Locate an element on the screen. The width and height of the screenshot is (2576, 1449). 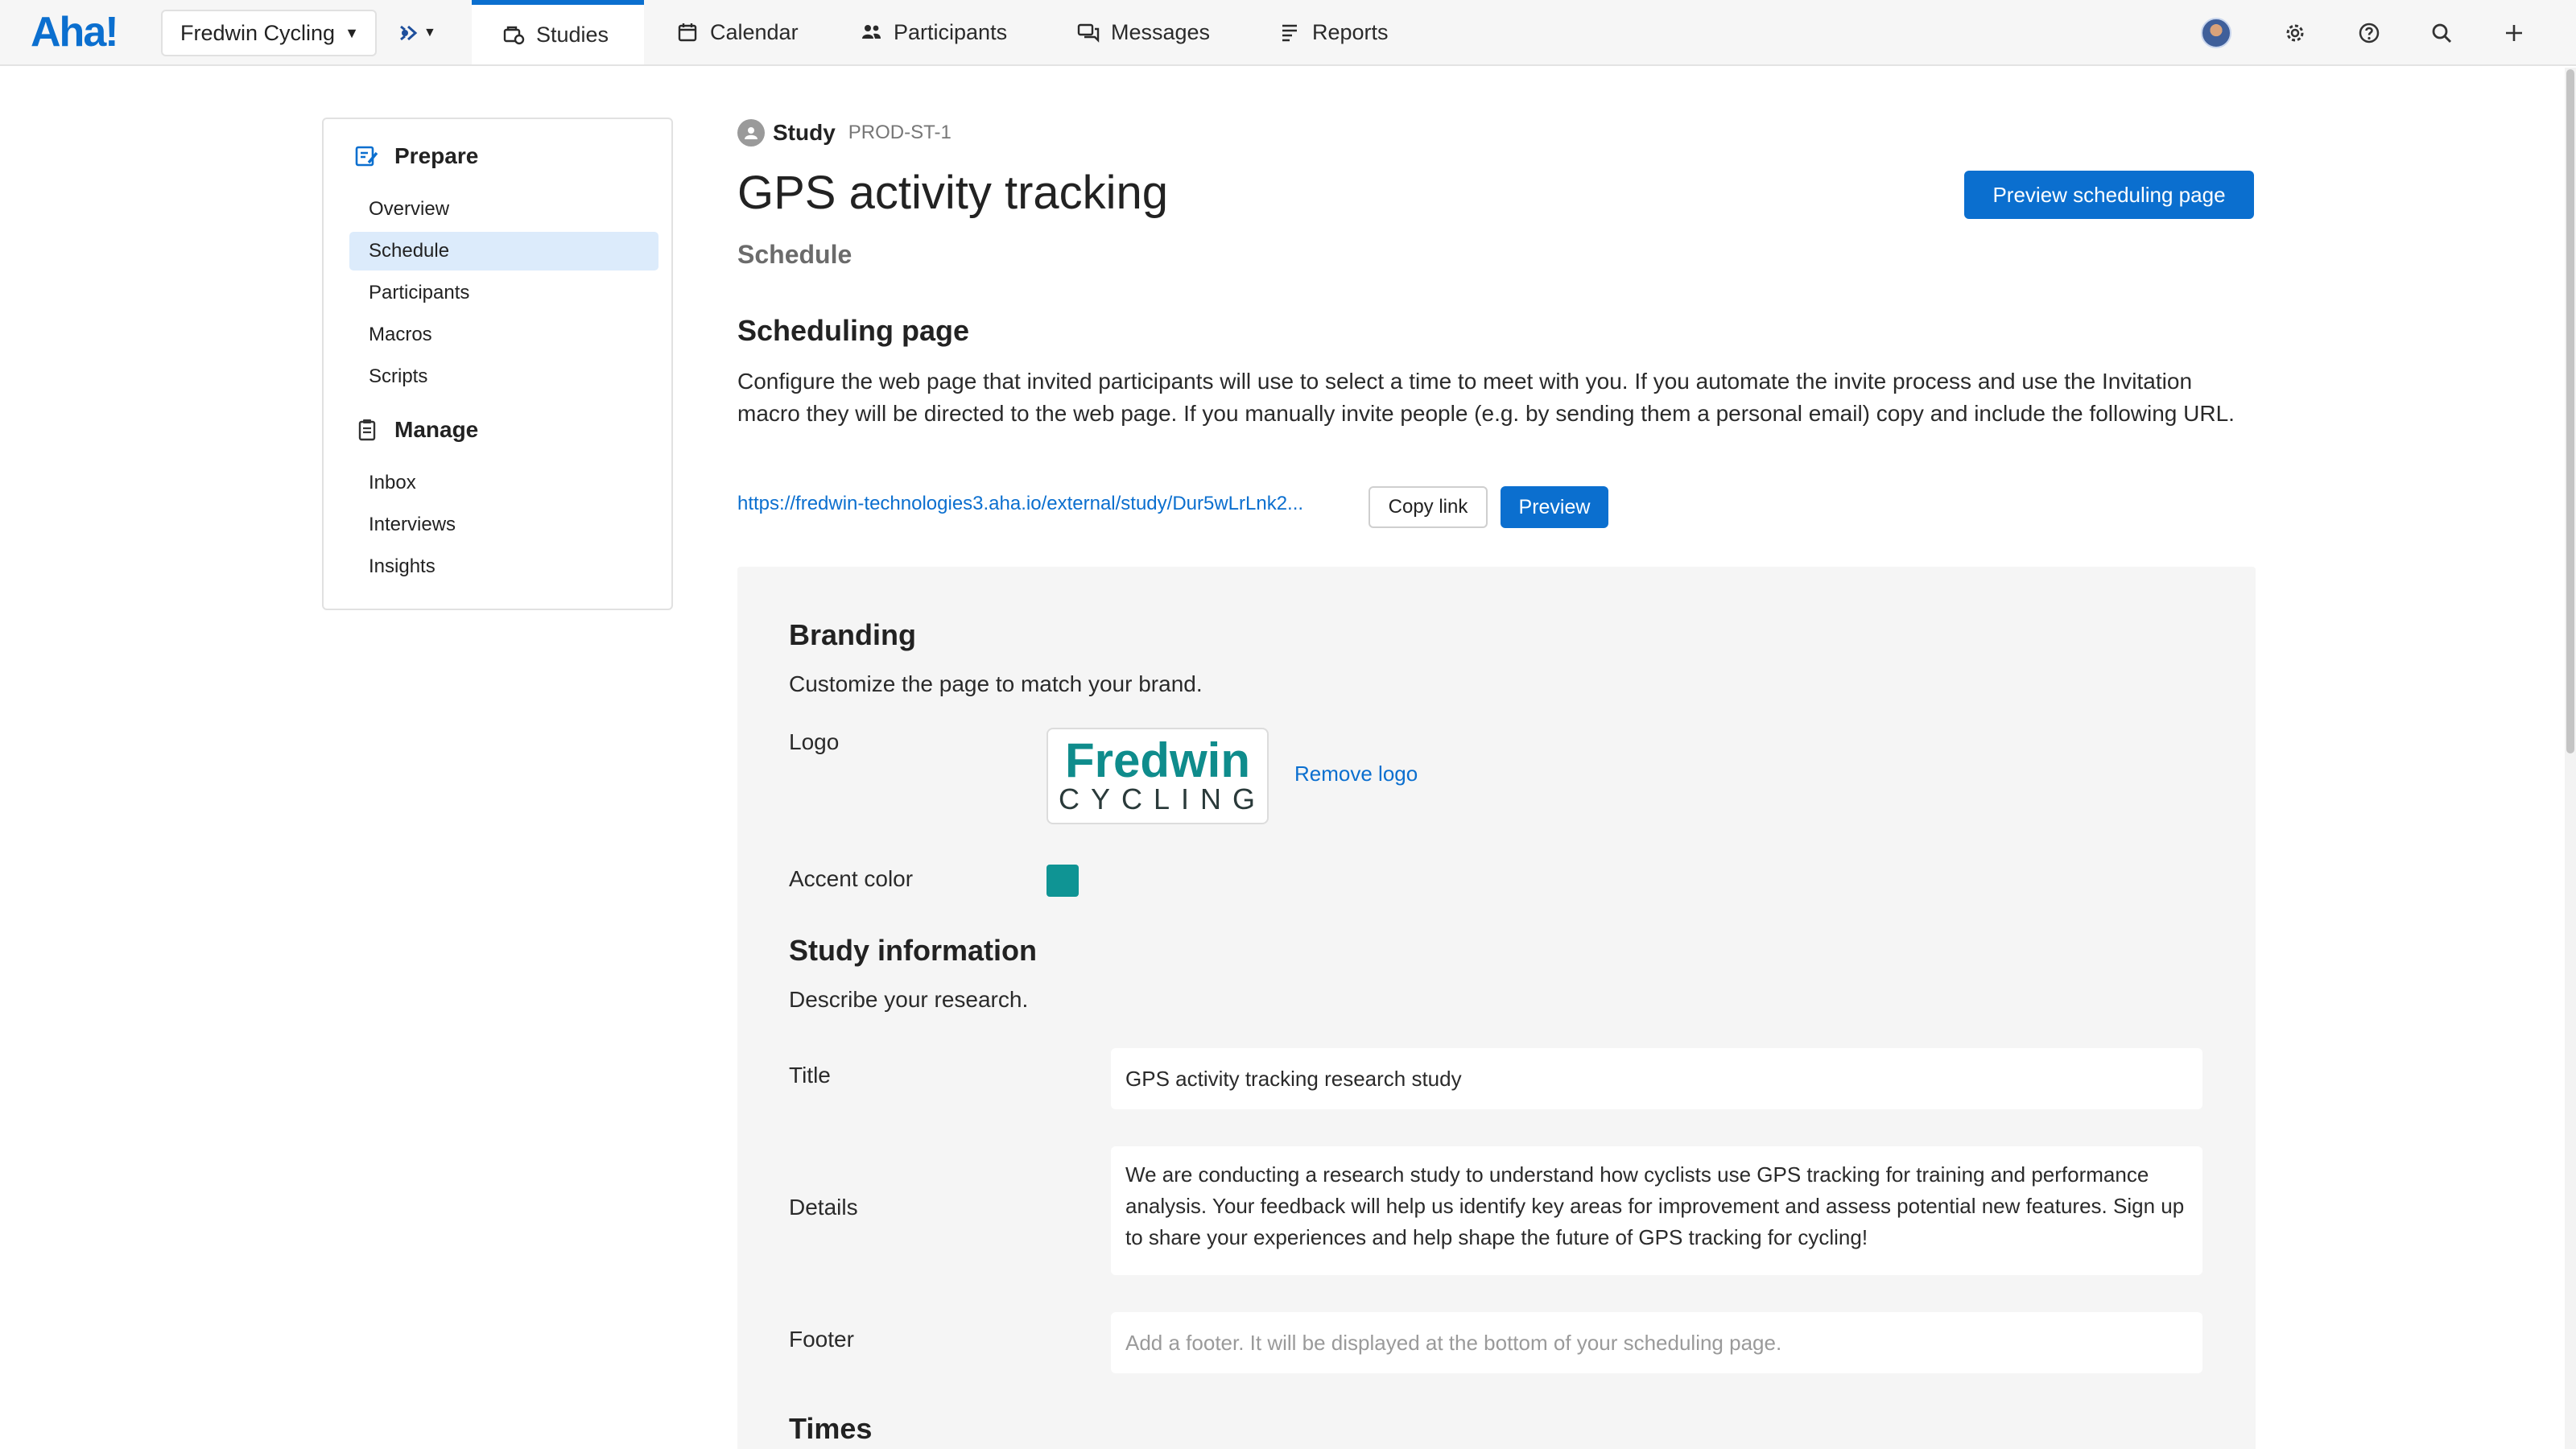
brand-logo-image: Fredwin CYCLING is located at coordinates (1157, 776).